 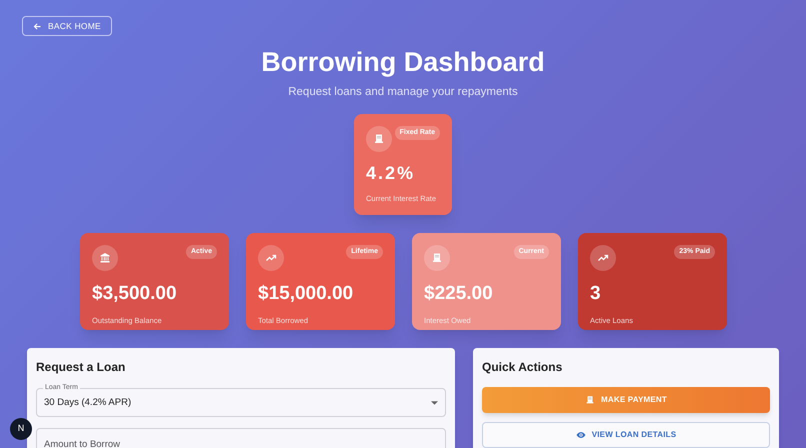 I want to click on stat-value: $3,500.00, so click(x=135, y=294).